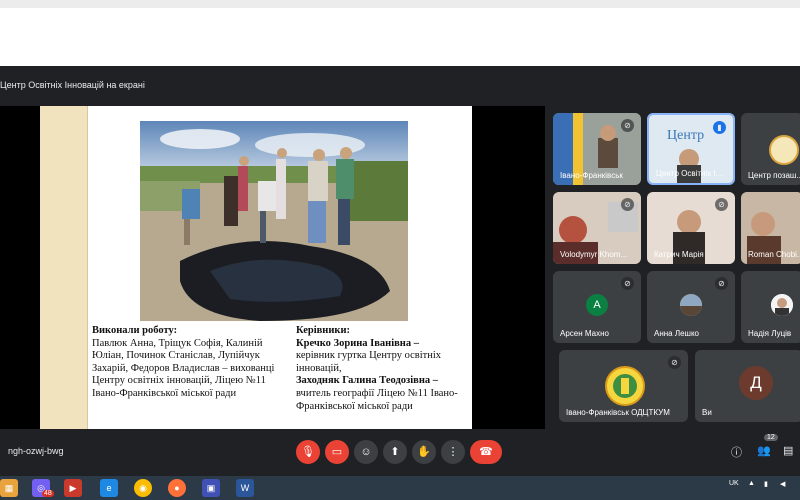 The image size is (800, 500). I want to click on volume-icon: ◀, so click(782, 484).